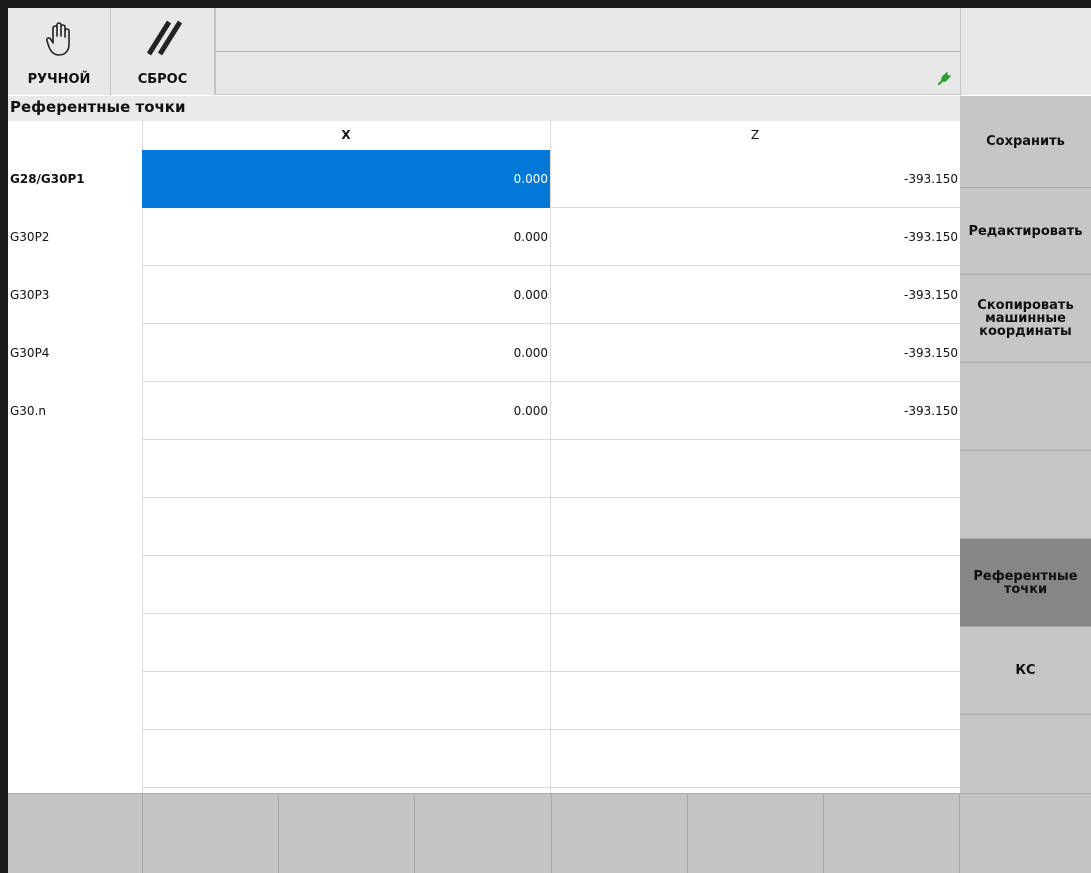 The width and height of the screenshot is (1091, 873). What do you see at coordinates (1025, 51) in the screenshot?
I see `top-right-panel` at bounding box center [1025, 51].